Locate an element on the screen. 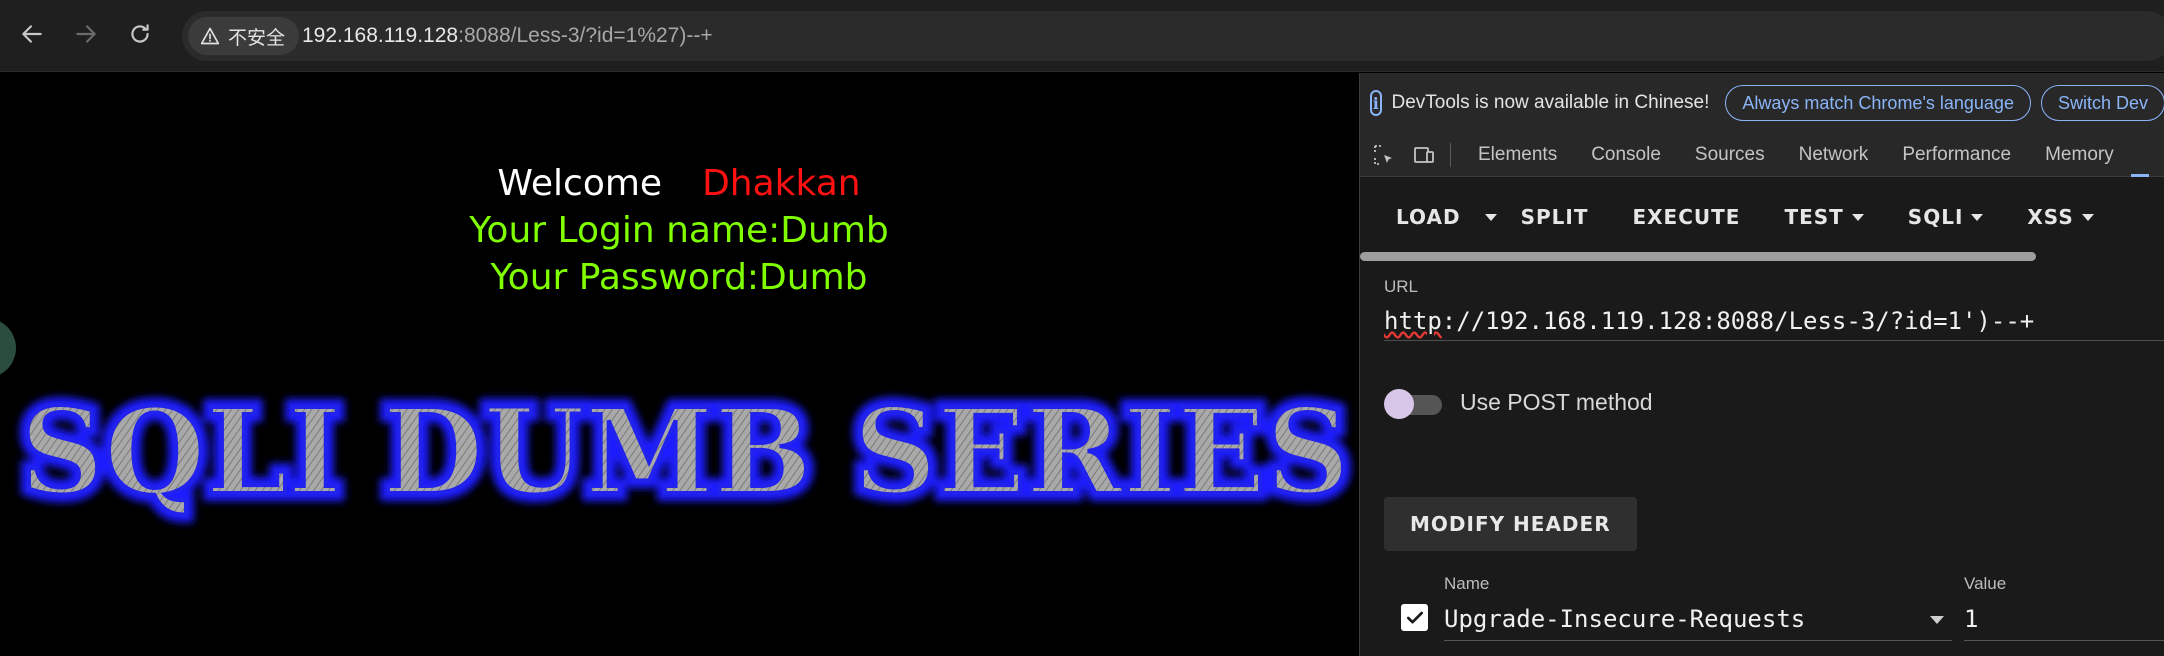 Image resolution: width=2164 pixels, height=656 pixels. header-value-input: 1 is located at coordinates (2064, 619).